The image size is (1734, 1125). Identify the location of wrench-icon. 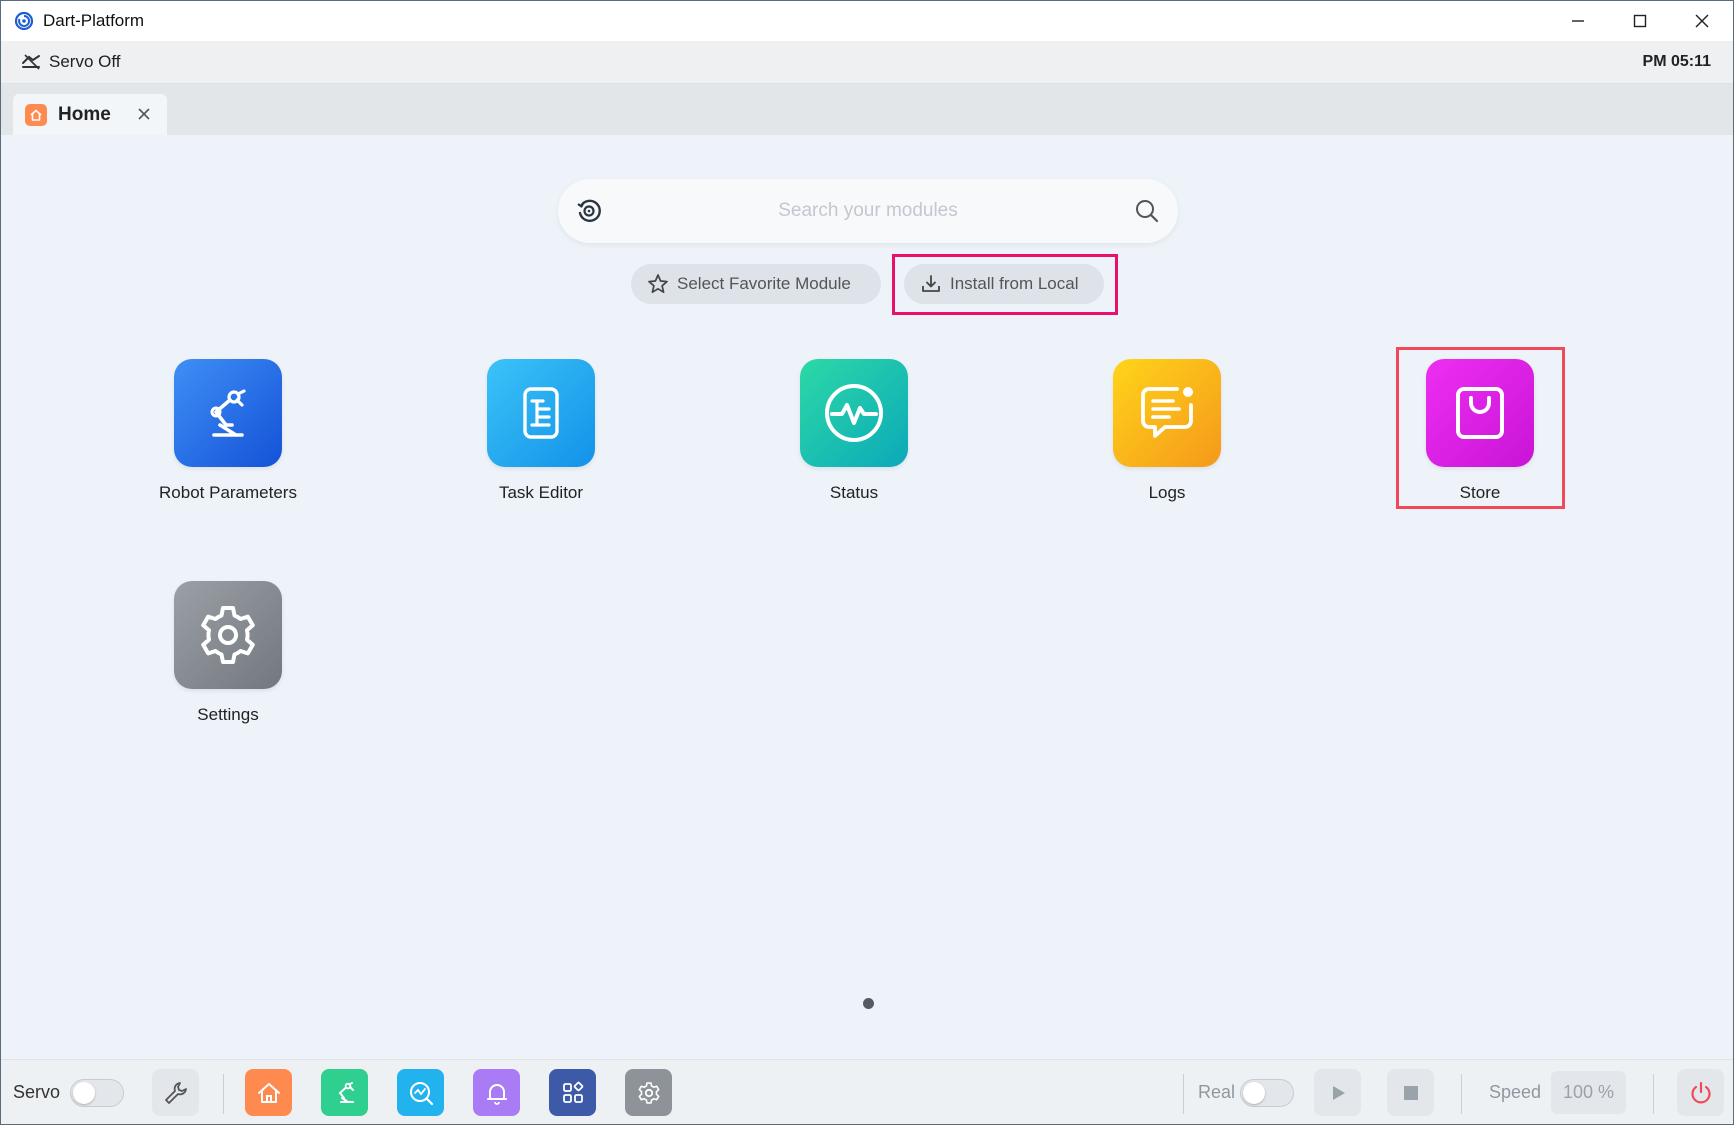
(175, 1092).